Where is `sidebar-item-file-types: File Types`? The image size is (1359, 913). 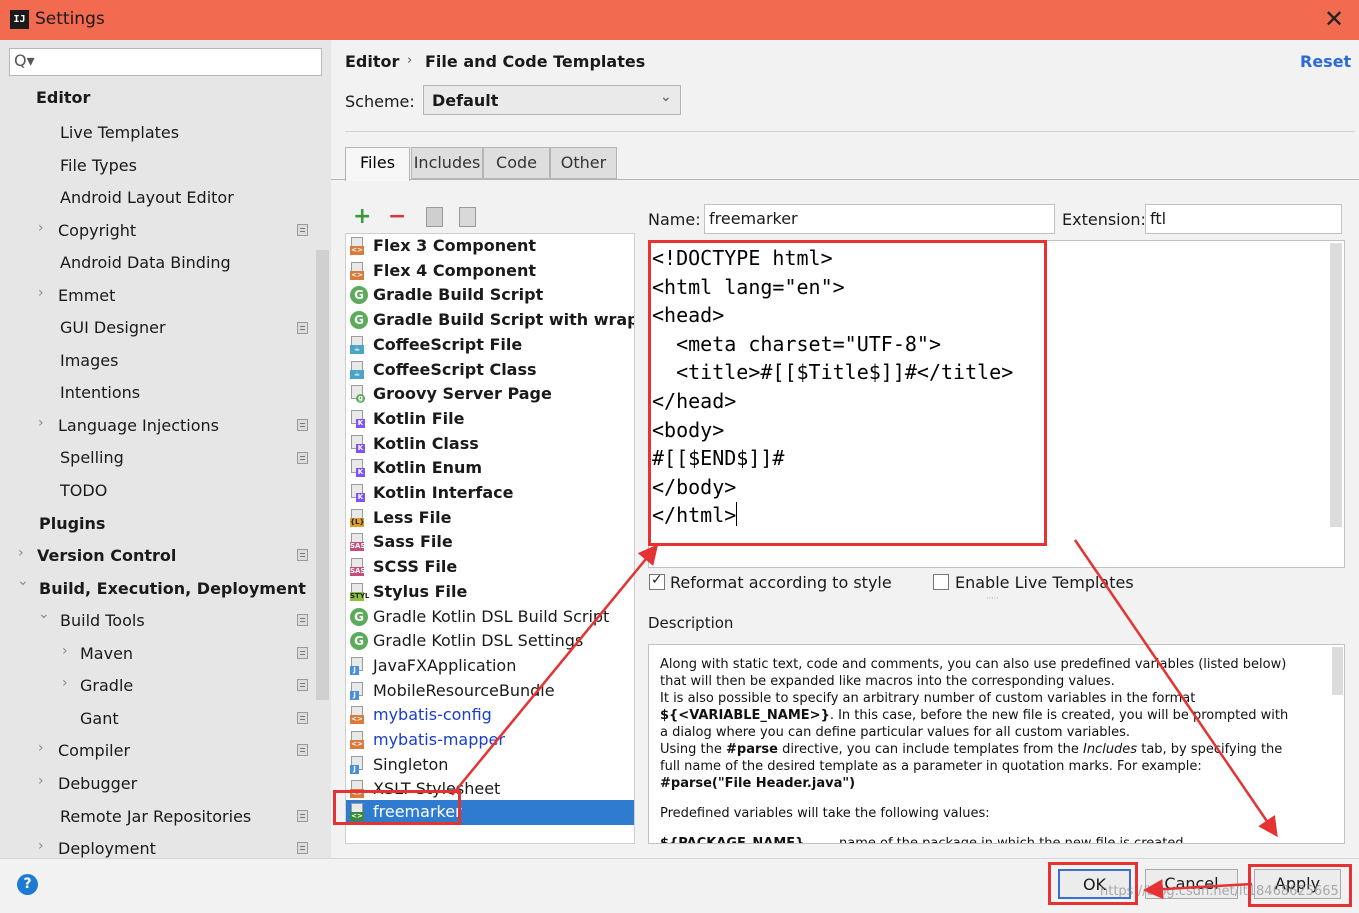
sidebar-item-file-types: File Types is located at coordinates (98, 165).